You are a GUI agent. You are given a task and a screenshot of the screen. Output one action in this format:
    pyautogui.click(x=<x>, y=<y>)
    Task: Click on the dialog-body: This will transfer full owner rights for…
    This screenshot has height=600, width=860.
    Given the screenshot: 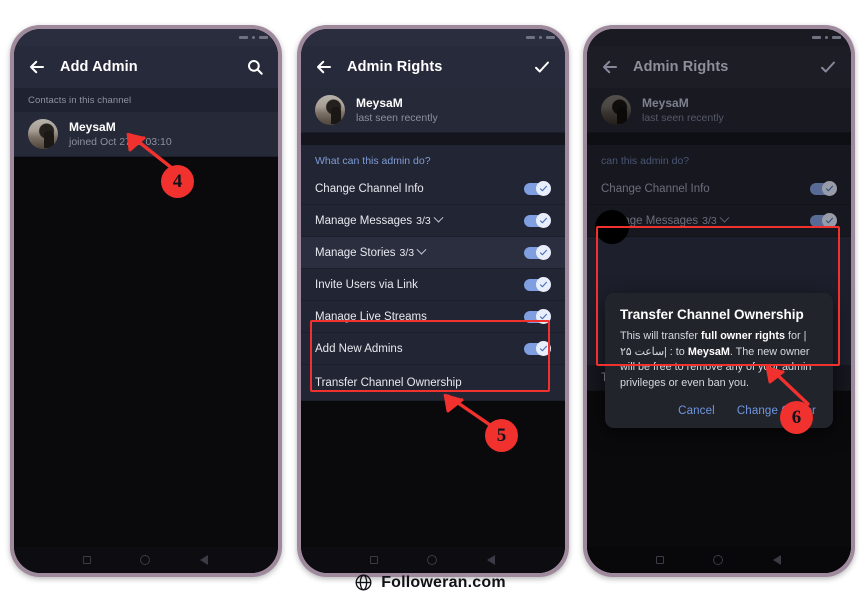 What is the action you would take?
    pyautogui.click(x=719, y=360)
    